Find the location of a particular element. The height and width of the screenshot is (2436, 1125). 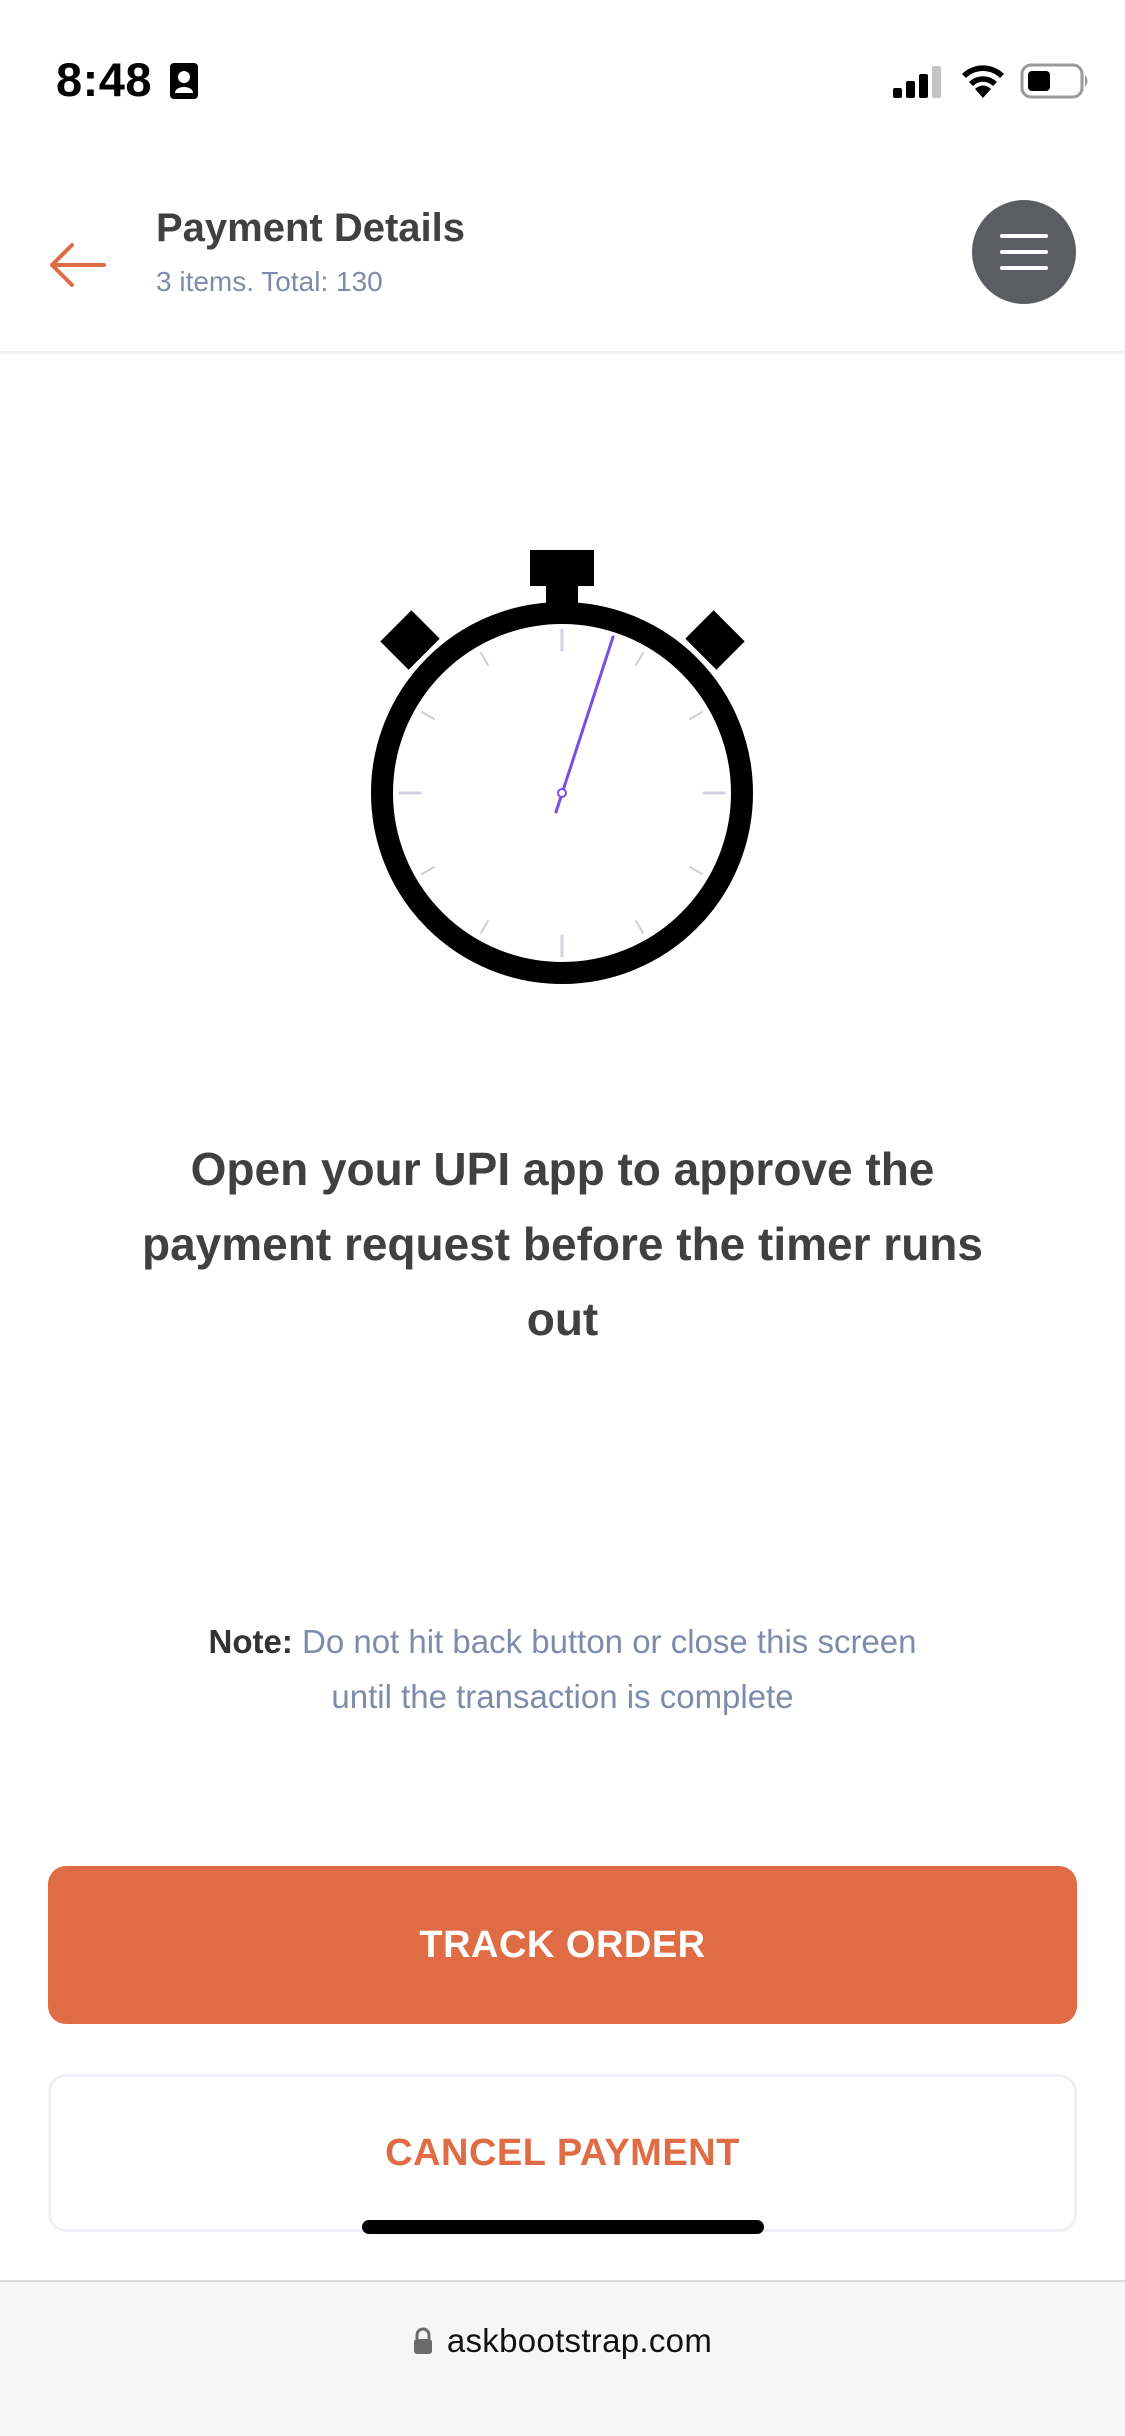

status-bar: 8:48 is located at coordinates (562, 80).